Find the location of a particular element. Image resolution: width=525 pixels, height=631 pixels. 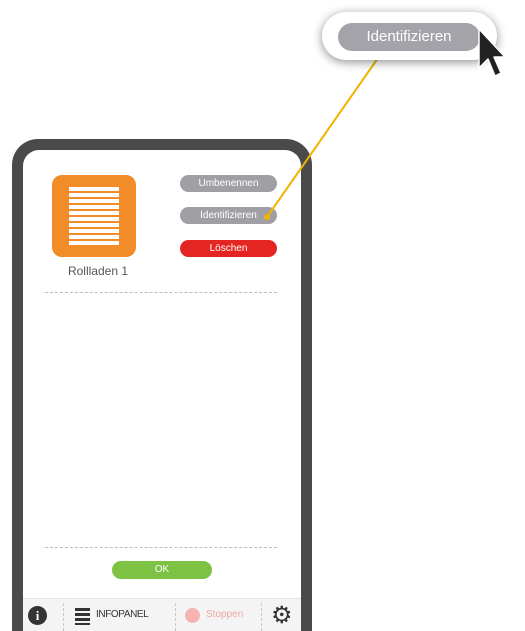

callout-identify-label: Identifizieren is located at coordinates (409, 37).